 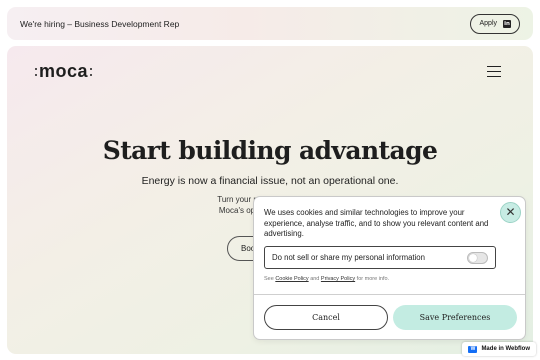 I want to click on badge-label: Made in Webflow, so click(x=505, y=349).